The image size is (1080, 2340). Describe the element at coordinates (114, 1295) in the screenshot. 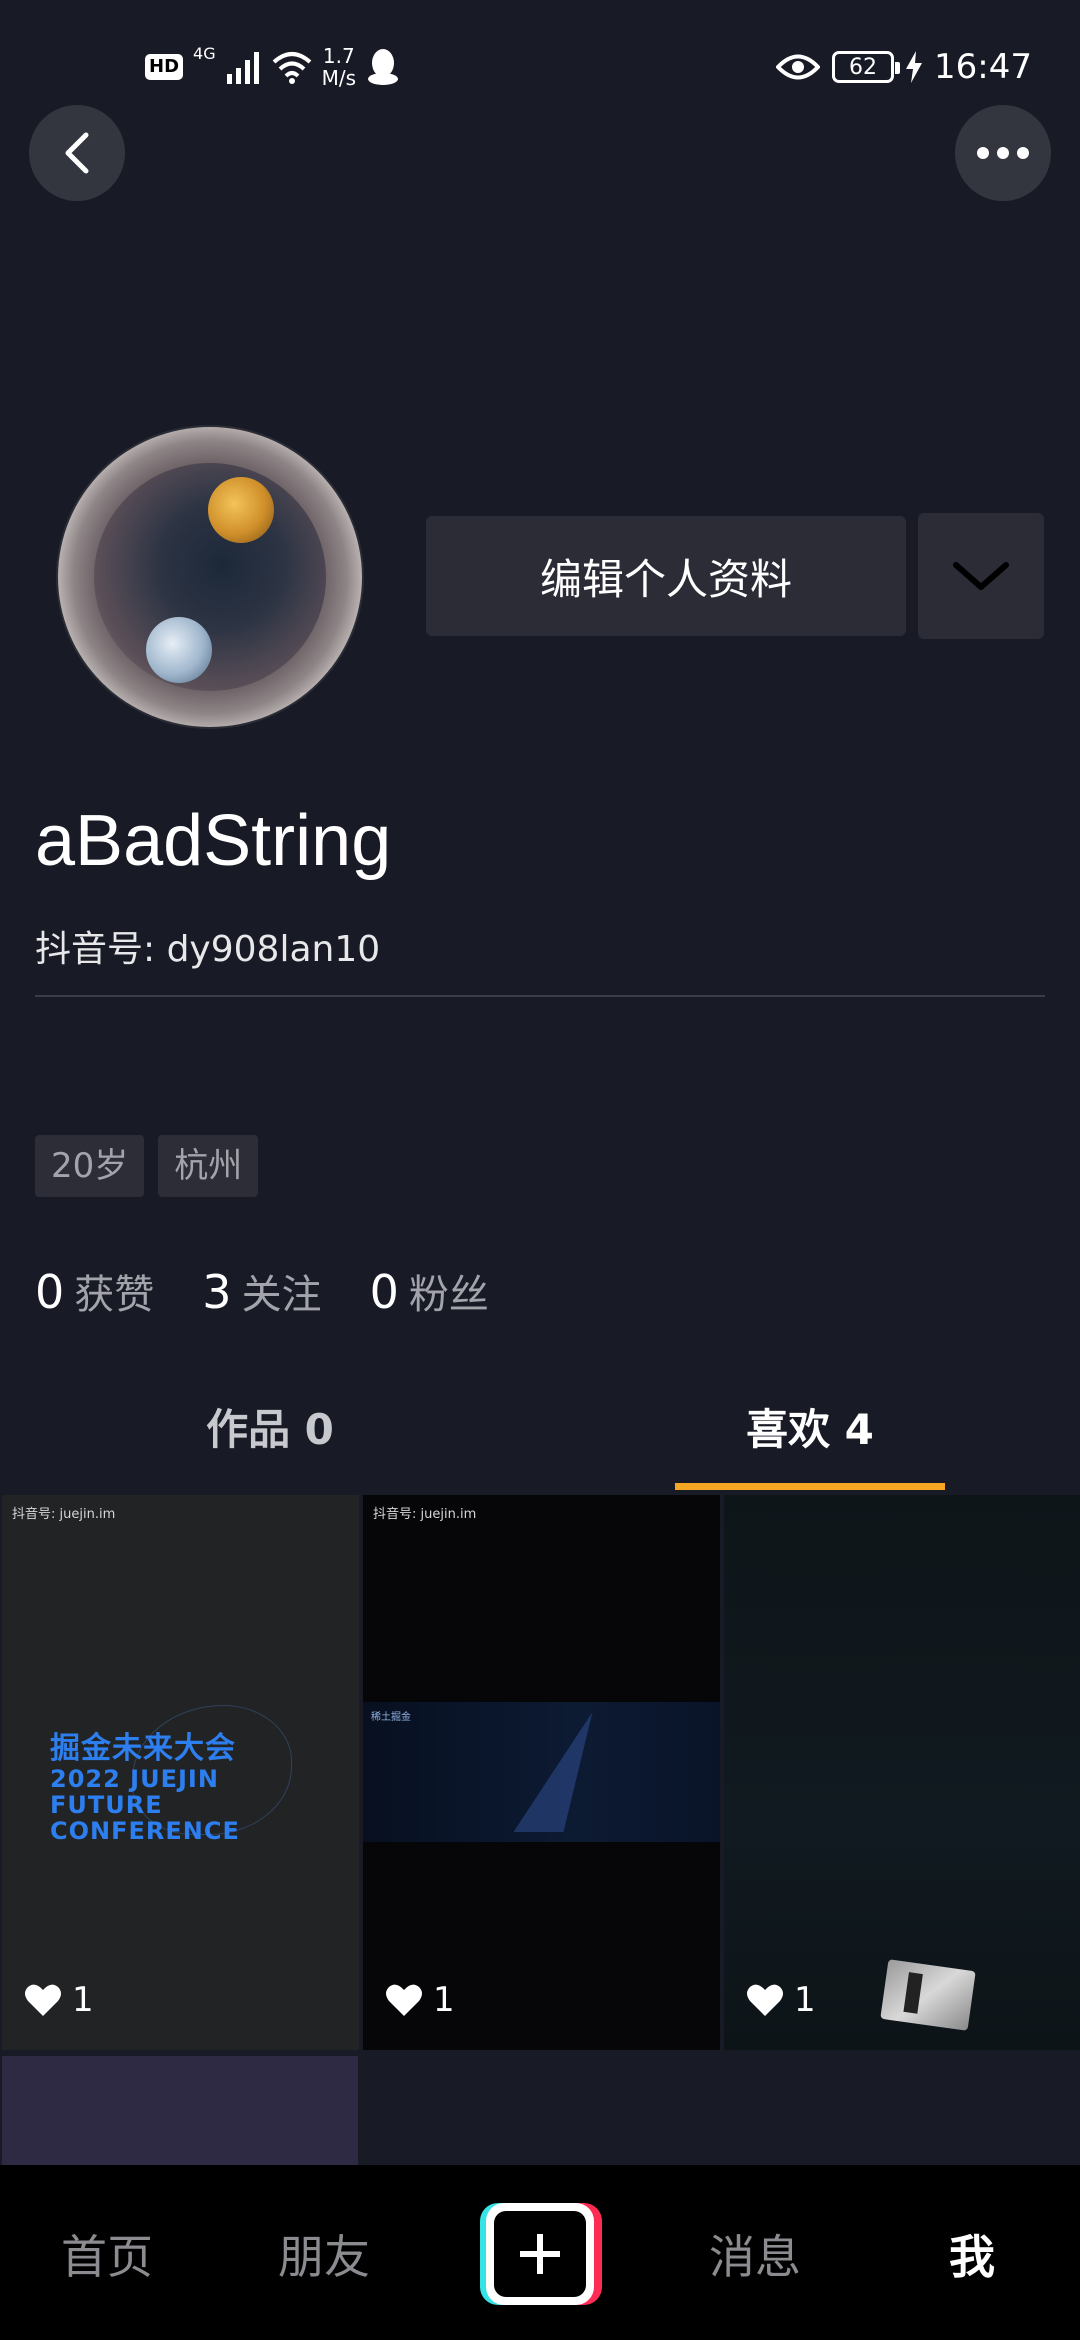

I see `stat-label: 获赞` at that location.